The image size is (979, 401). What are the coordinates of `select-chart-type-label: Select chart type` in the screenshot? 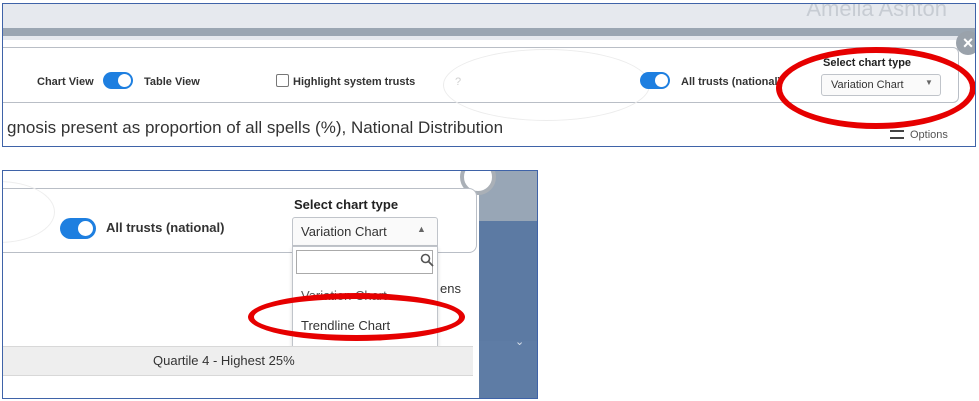 It's located at (346, 204).